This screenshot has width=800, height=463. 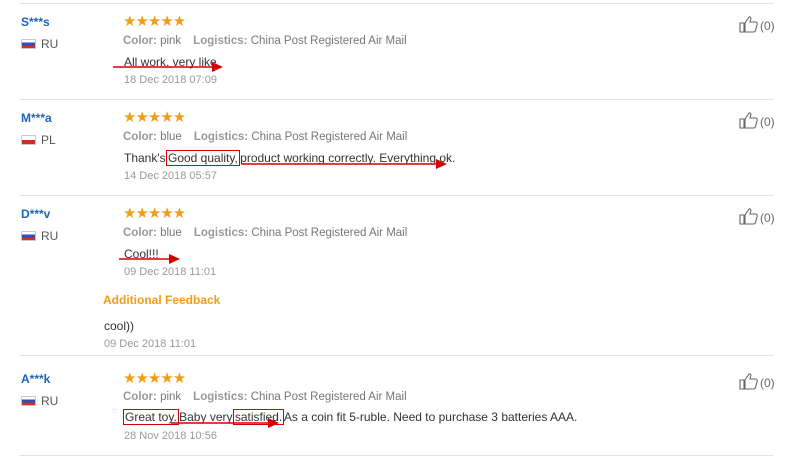 What do you see at coordinates (48, 140) in the screenshot?
I see `country-code: PL` at bounding box center [48, 140].